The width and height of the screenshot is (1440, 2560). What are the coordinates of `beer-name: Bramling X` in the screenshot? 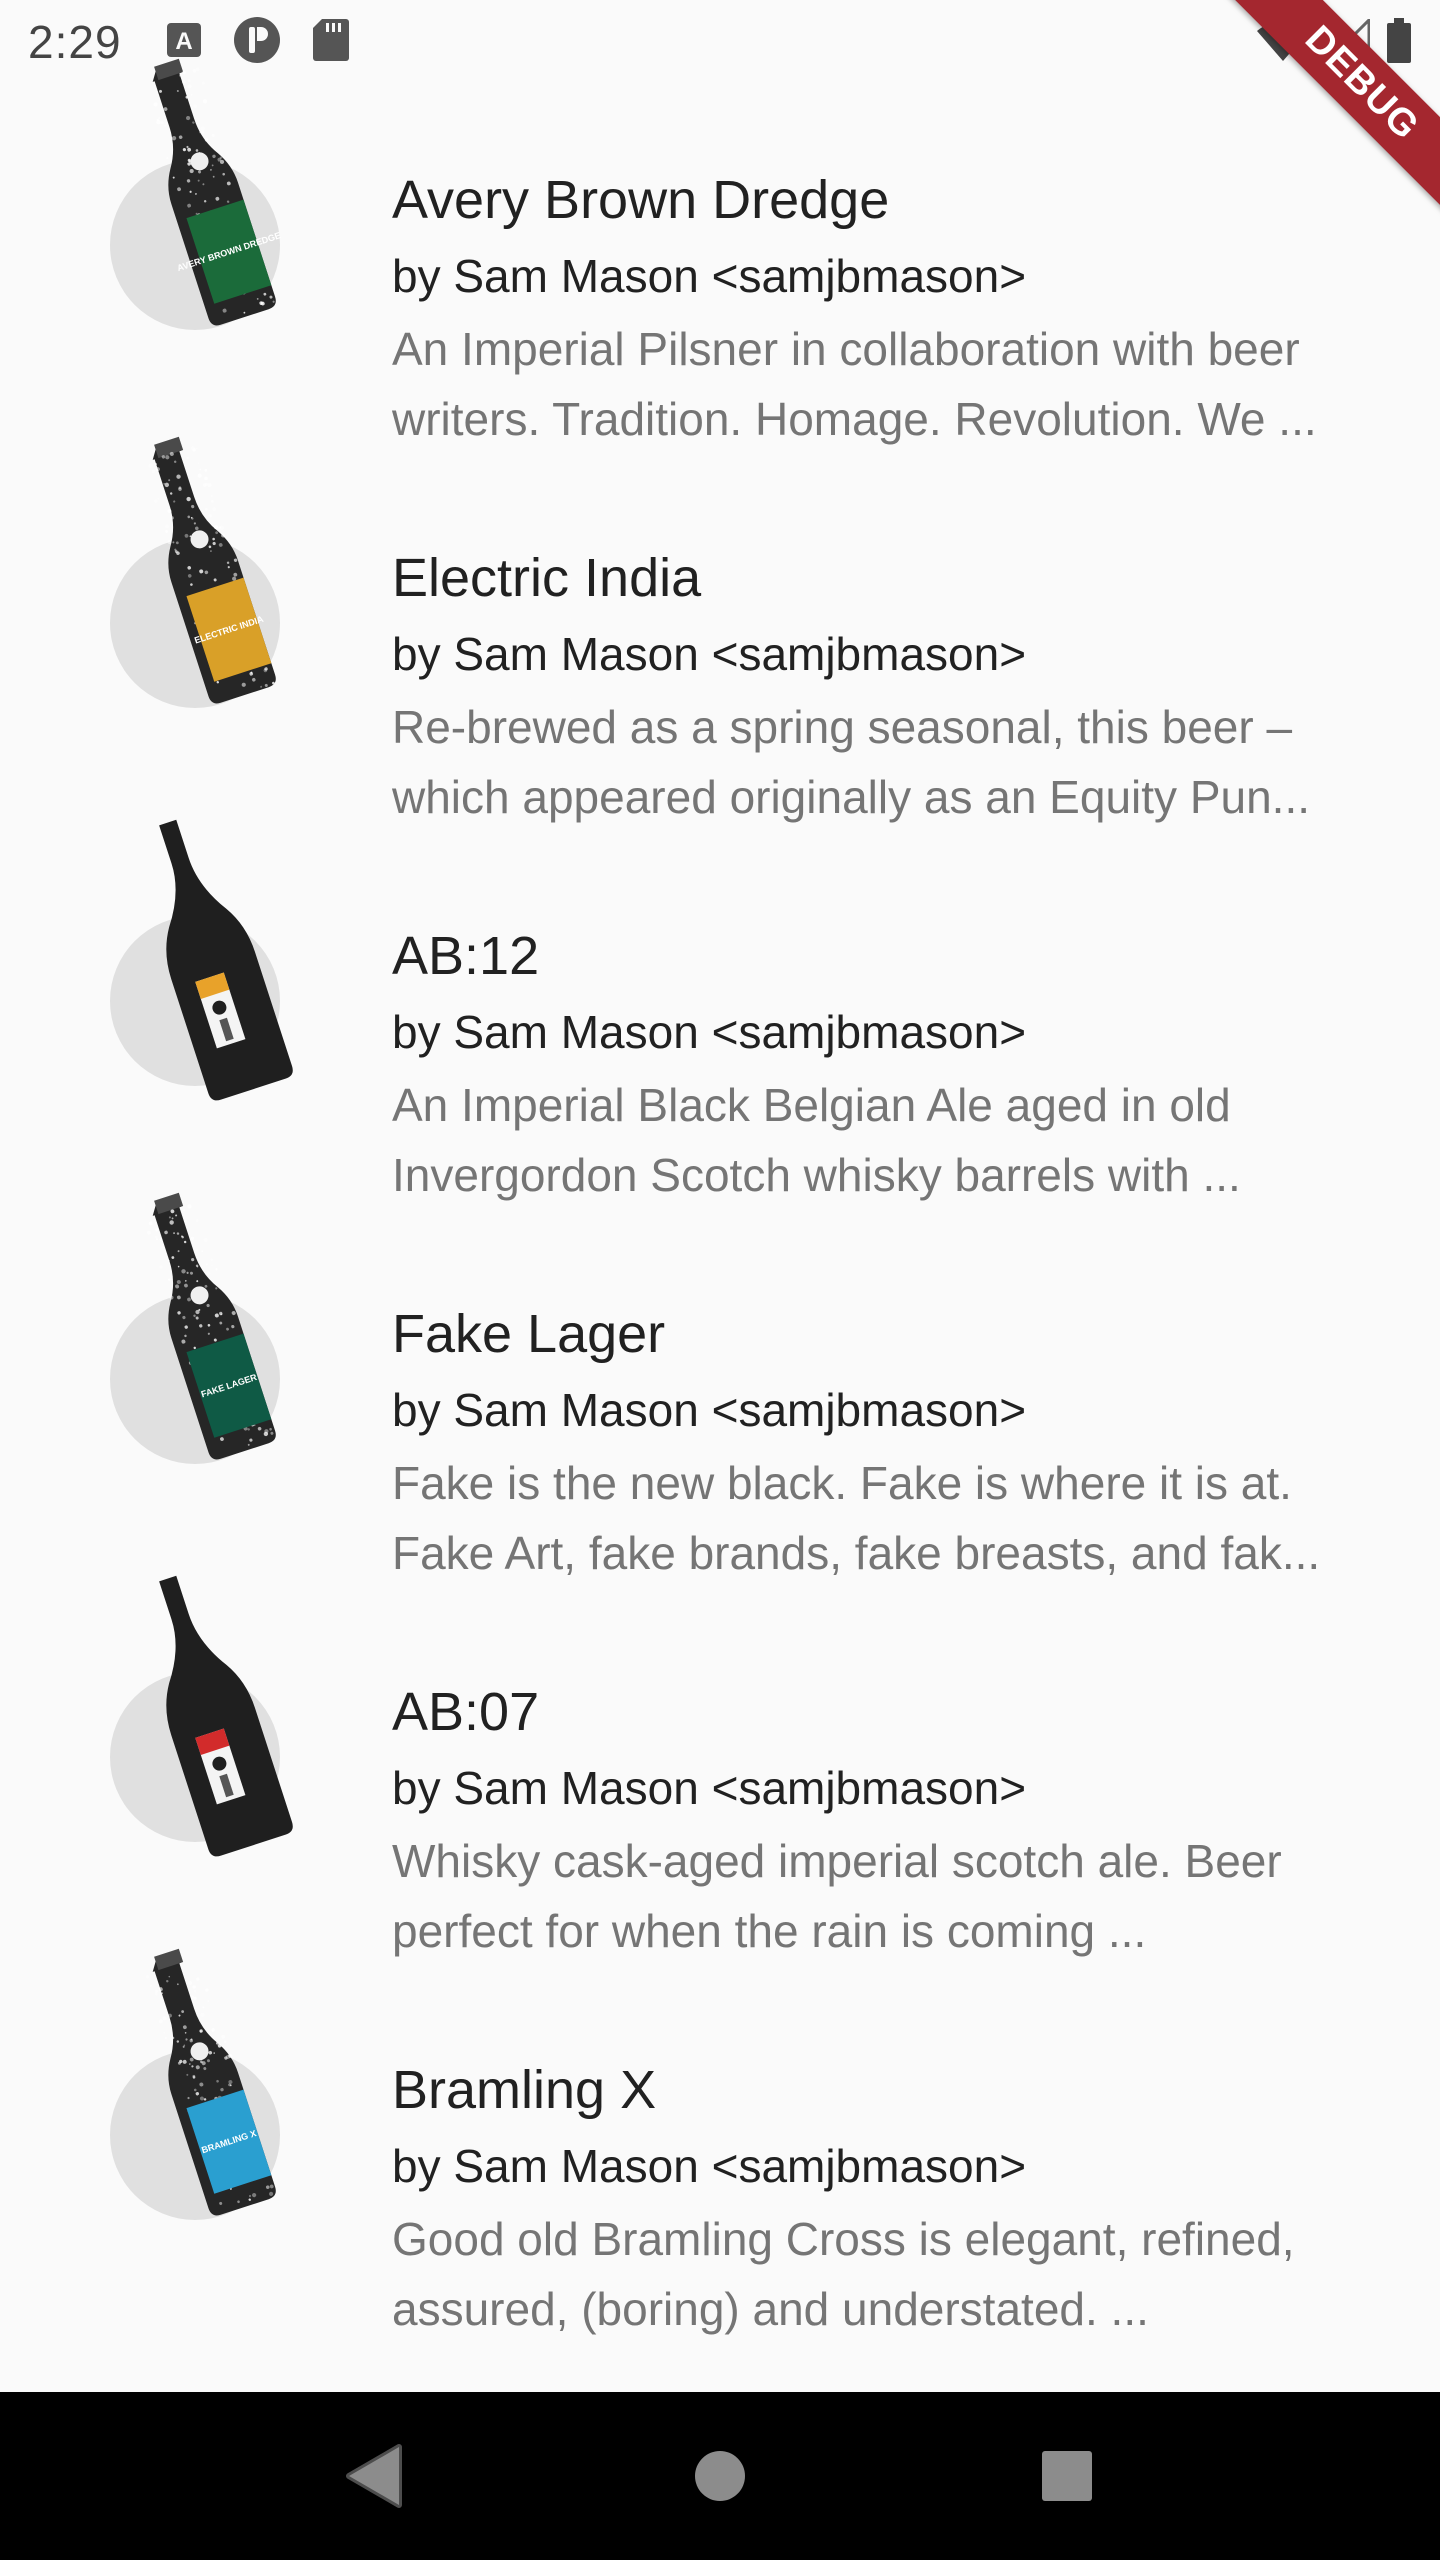 It's located at (524, 2090).